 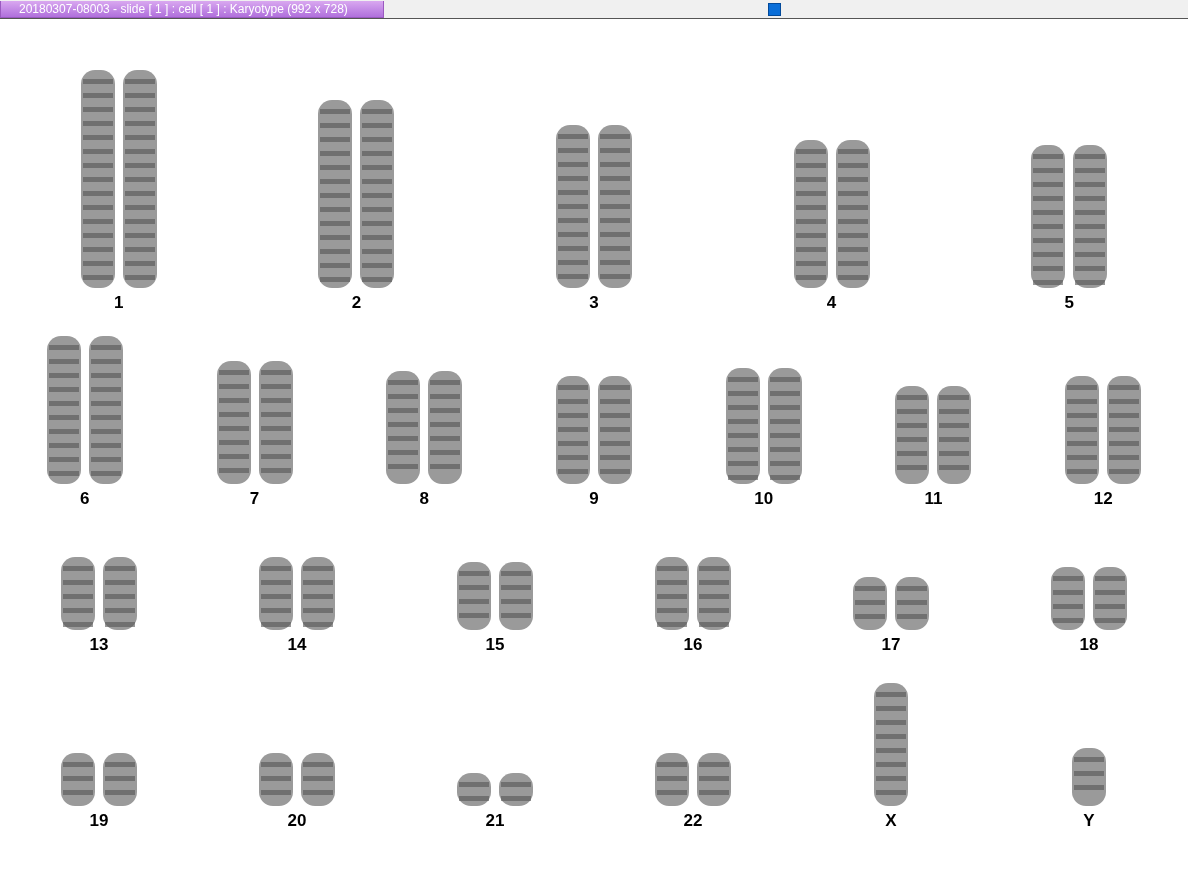 I want to click on chromosome-number: 19, so click(x=99, y=821).